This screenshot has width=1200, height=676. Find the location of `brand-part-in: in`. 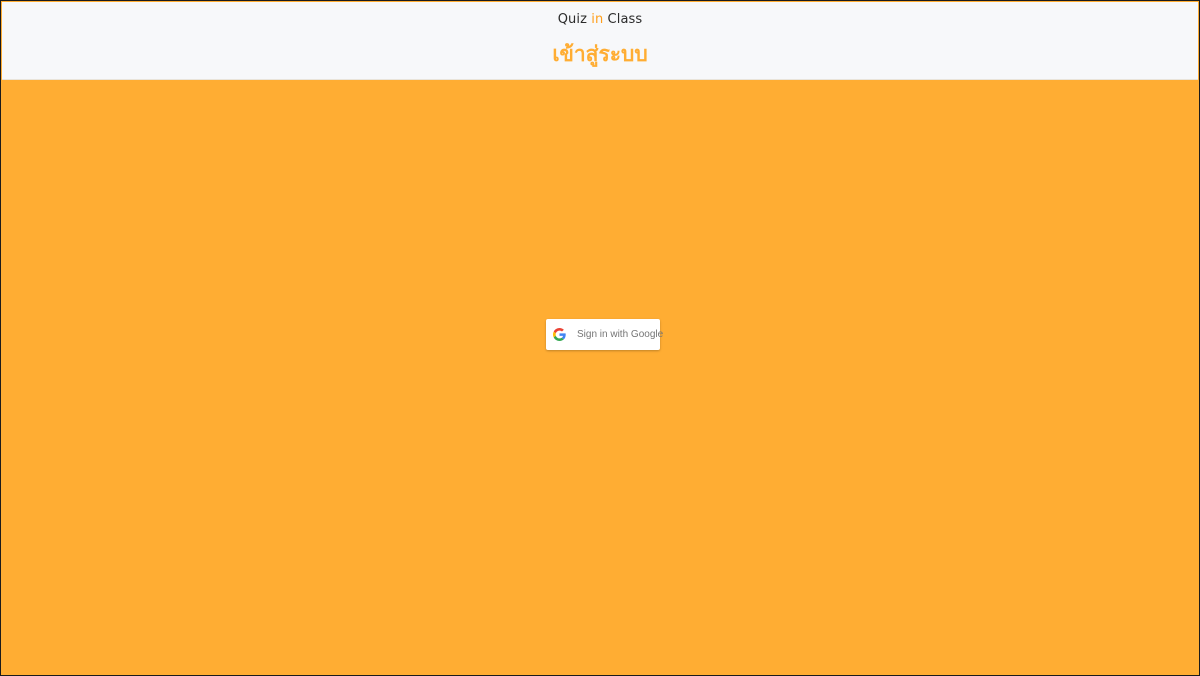

brand-part-in: in is located at coordinates (597, 19).